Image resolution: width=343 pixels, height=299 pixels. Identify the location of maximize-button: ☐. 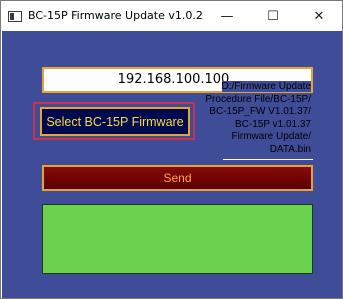
(273, 16).